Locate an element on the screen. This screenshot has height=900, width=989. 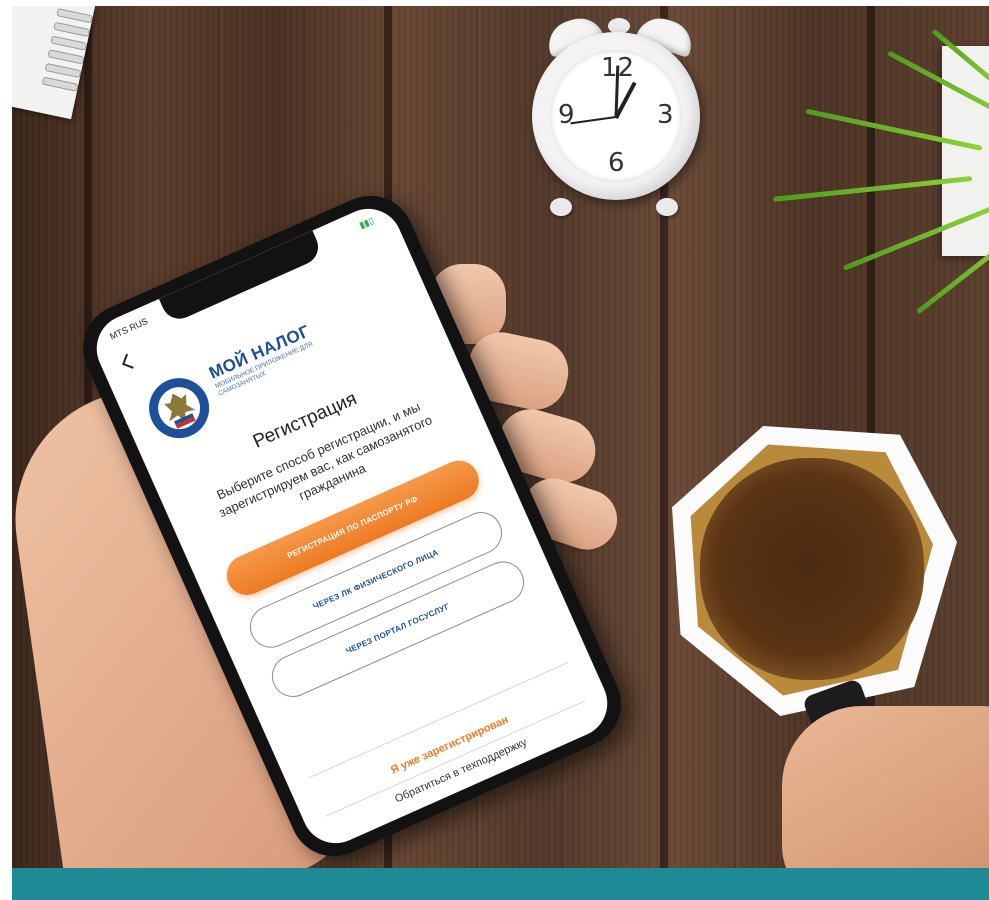
already-registered-link: Я уже зарегистрирован is located at coordinates (449, 745).